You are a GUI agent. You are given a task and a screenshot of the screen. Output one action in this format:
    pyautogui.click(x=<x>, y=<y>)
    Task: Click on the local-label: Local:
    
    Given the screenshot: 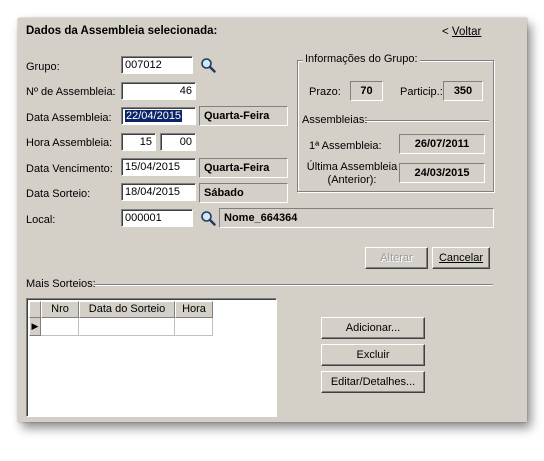 What is the action you would take?
    pyautogui.click(x=41, y=220)
    